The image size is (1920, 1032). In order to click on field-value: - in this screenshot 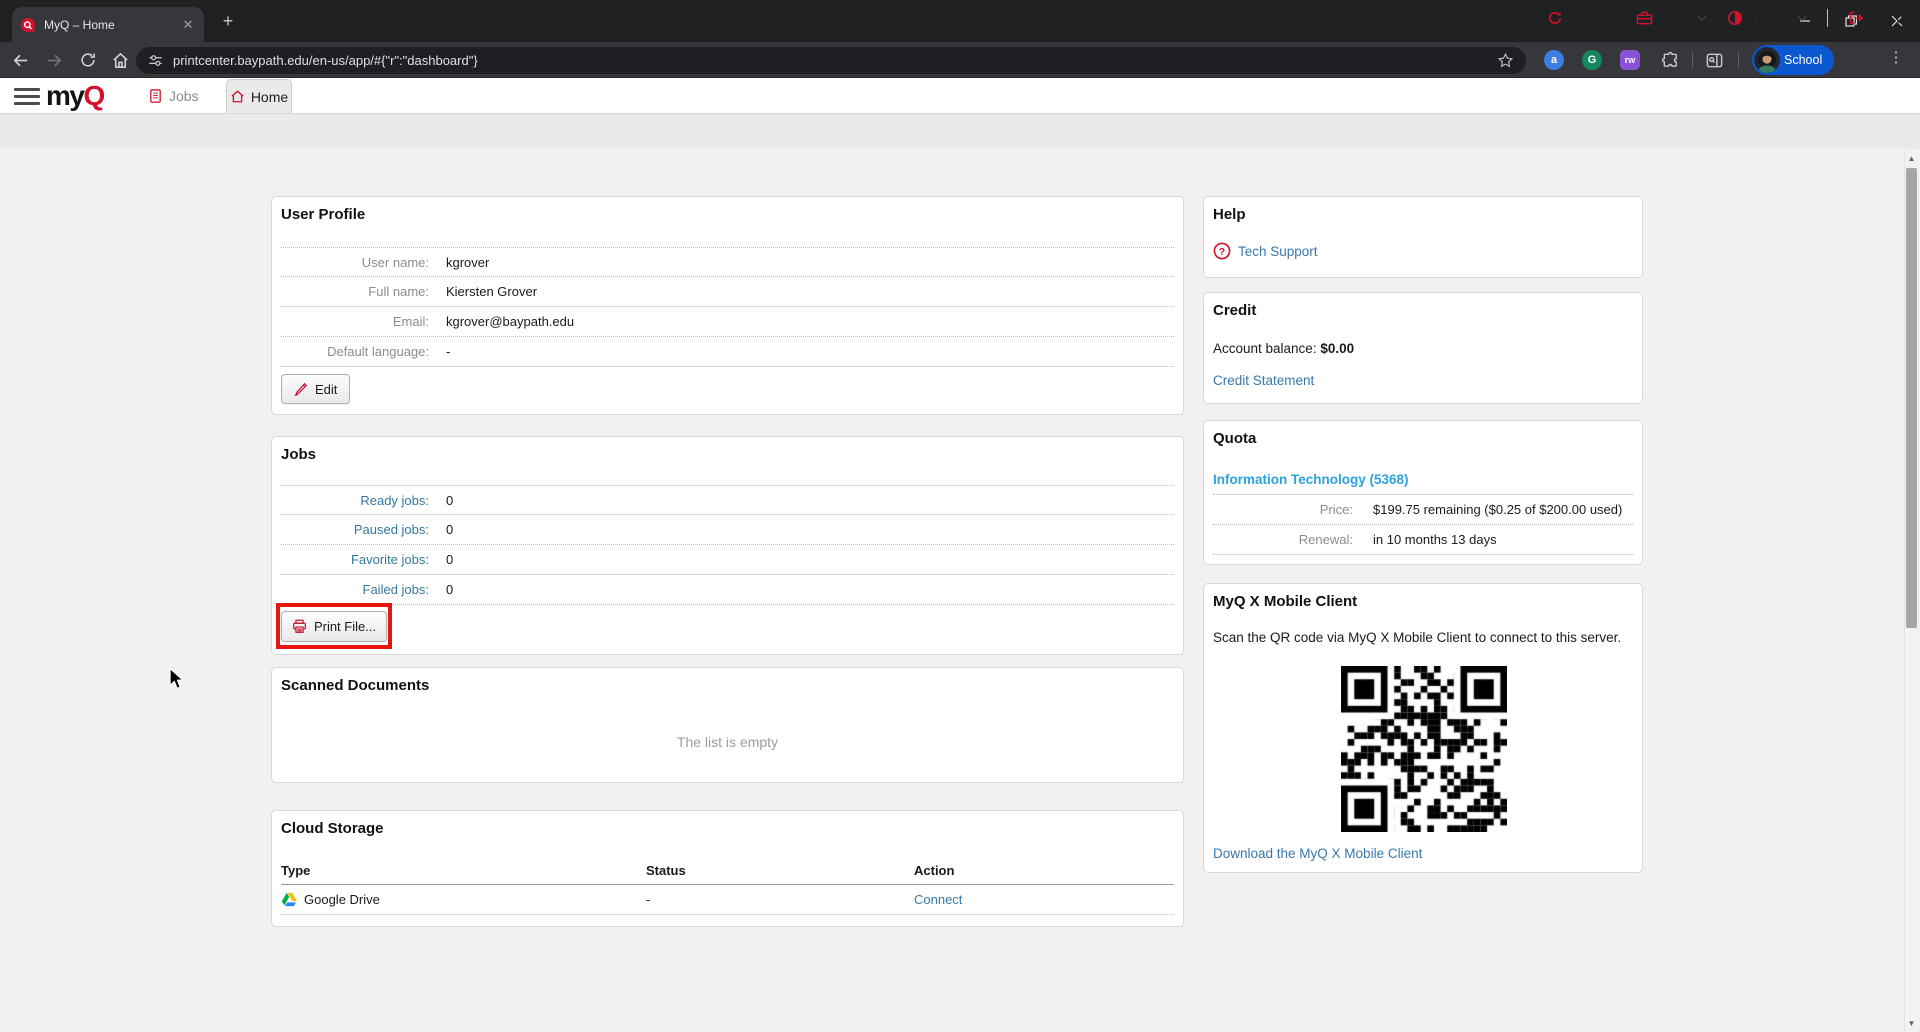, I will do `click(448, 351)`.